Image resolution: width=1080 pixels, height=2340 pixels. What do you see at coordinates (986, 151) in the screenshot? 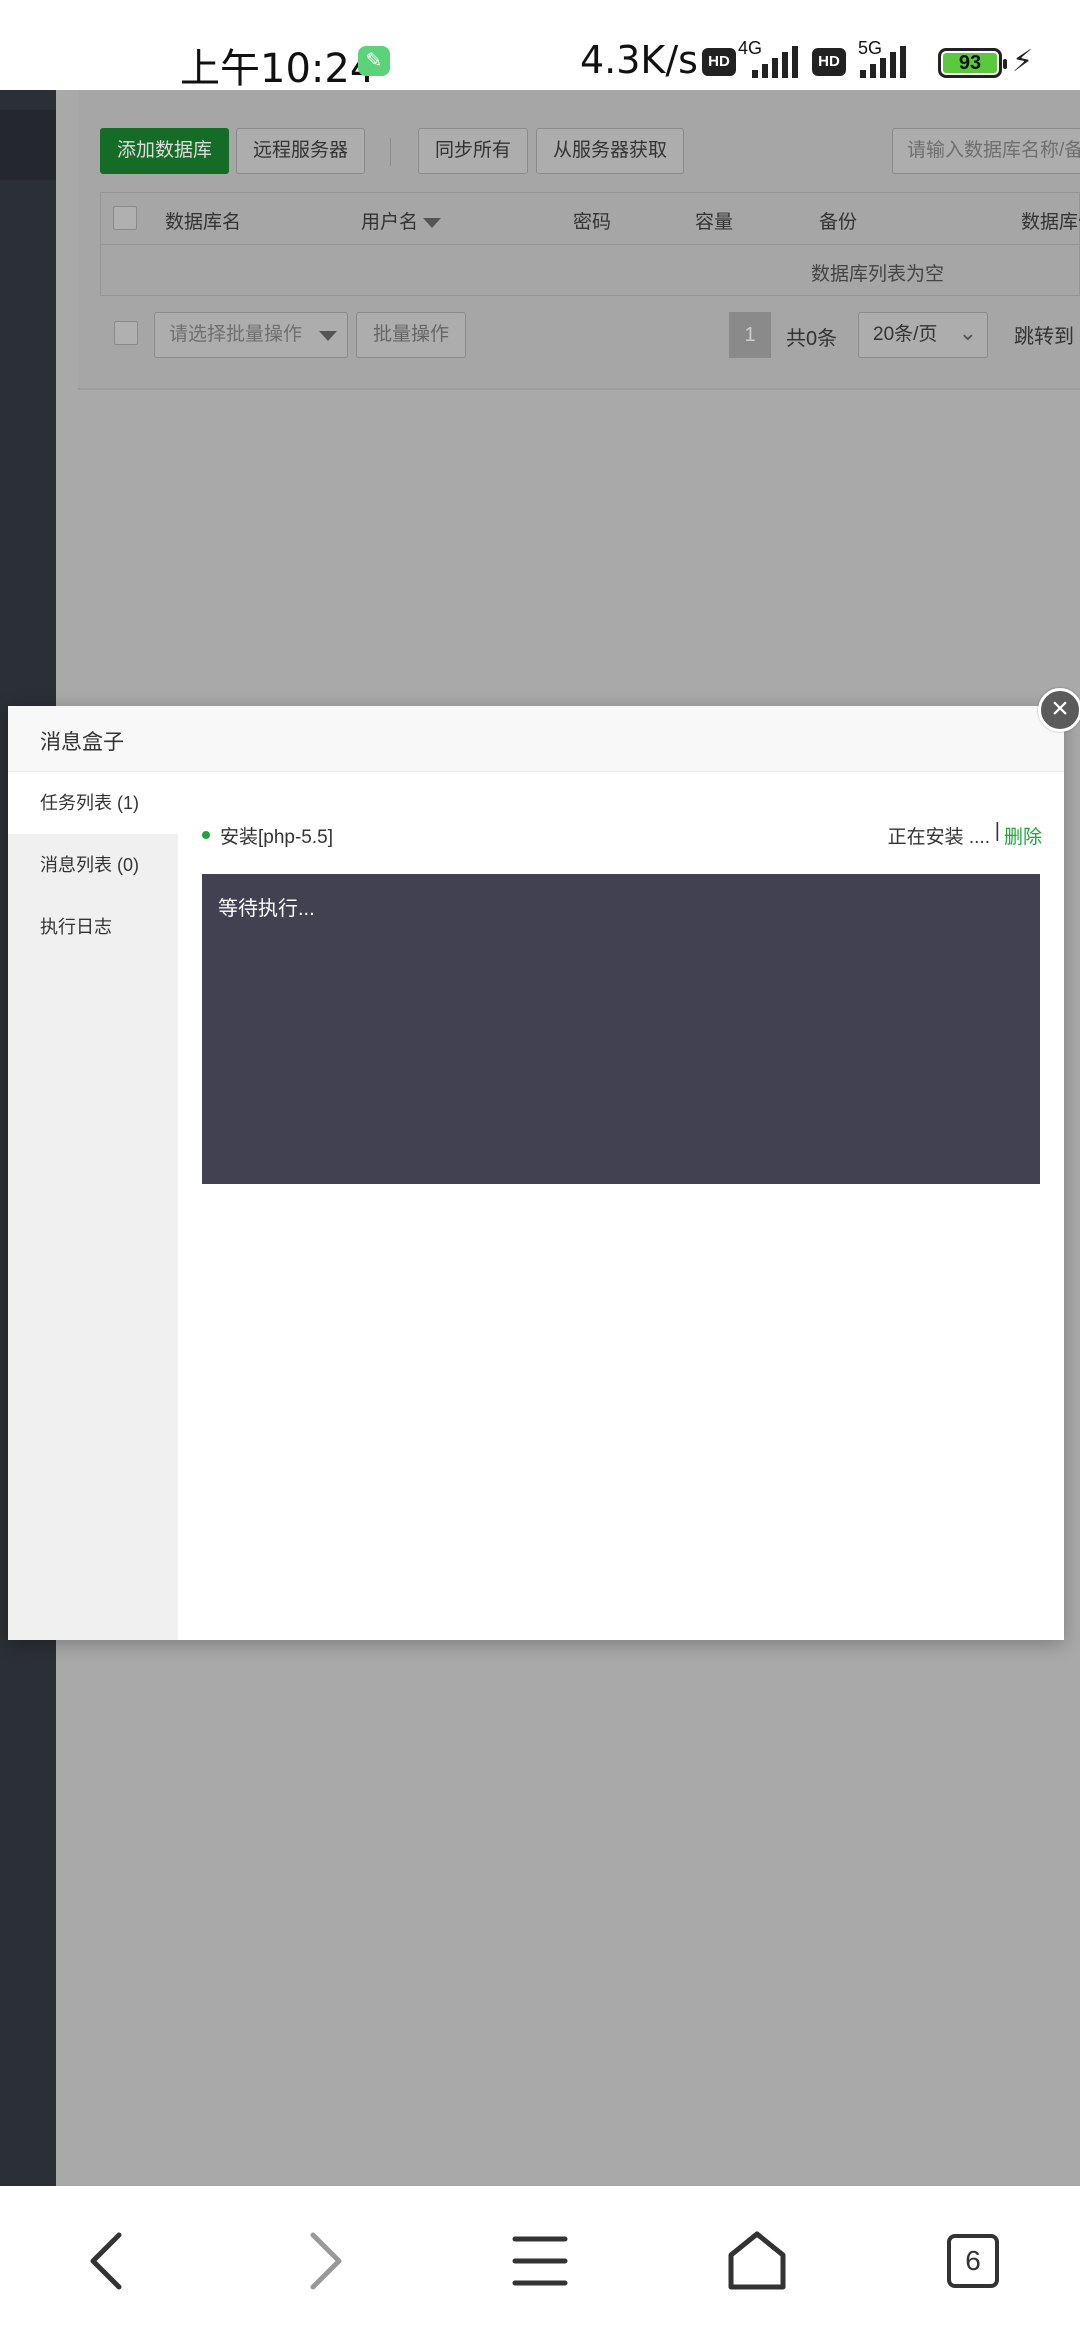
I see `database-search-input: 请输入数据库名称/备注` at bounding box center [986, 151].